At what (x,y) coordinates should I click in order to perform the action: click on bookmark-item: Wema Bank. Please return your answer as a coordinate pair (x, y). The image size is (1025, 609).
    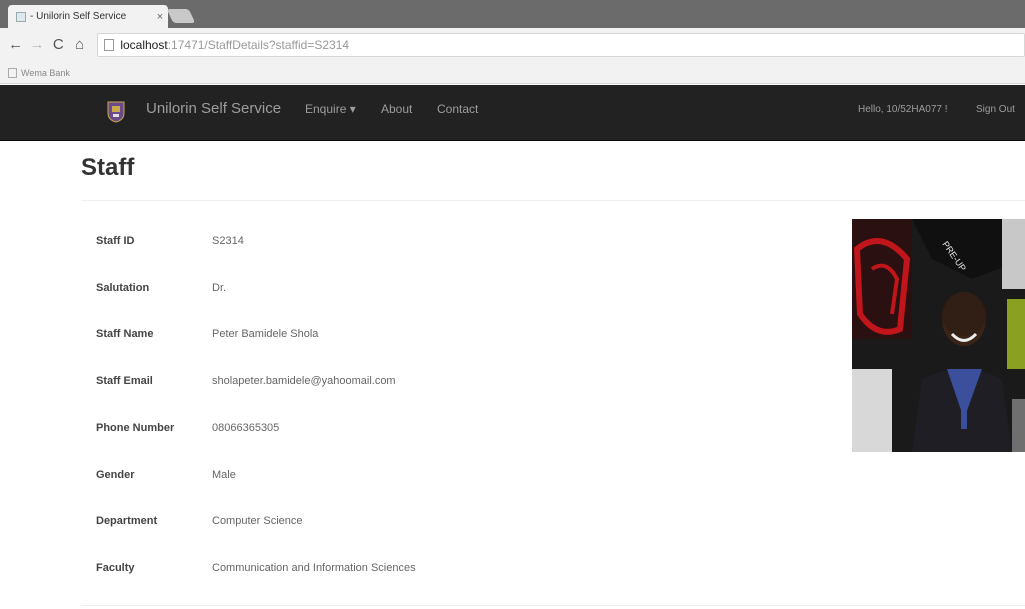
    Looking at the image, I should click on (45, 73).